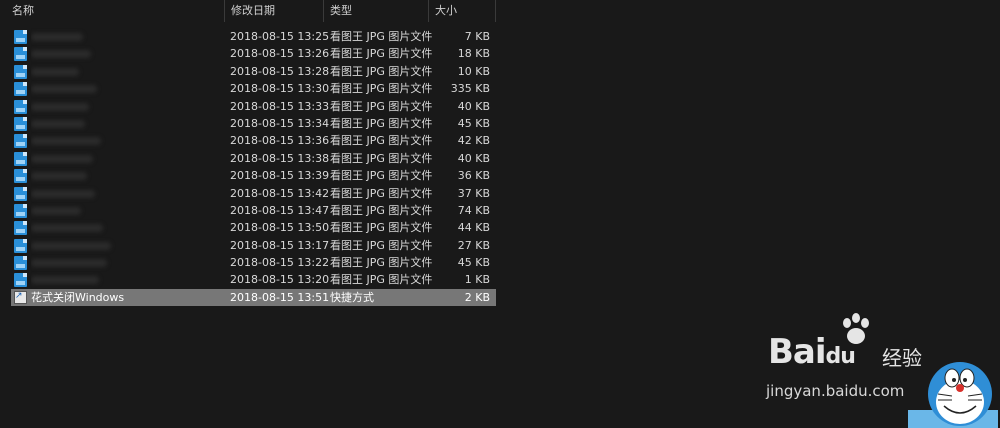 The width and height of the screenshot is (1000, 428). I want to click on file-row: 2018-08-15 13:25 看图王 JPG 图片文件 7 KB, so click(253, 36).